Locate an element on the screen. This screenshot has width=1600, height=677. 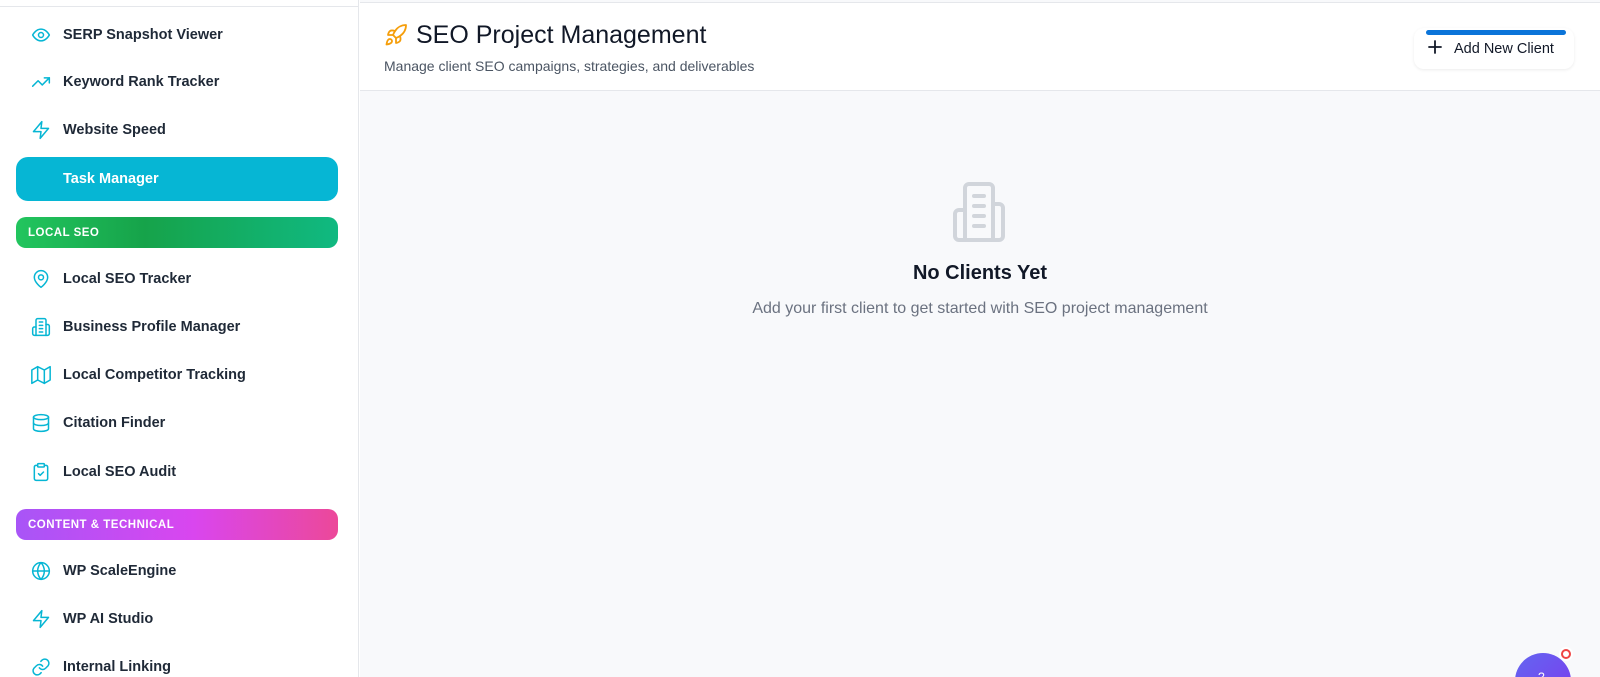
sidebar-item-label: SERP Snapshot Viewer is located at coordinates (143, 35).